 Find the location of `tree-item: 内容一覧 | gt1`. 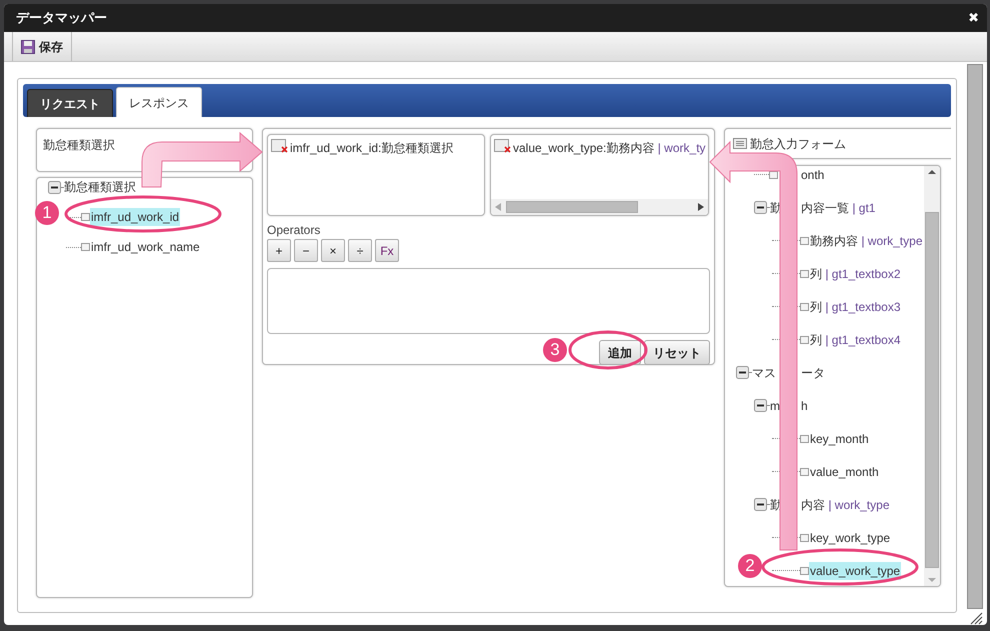

tree-item: 内容一覧 | gt1 is located at coordinates (838, 207).